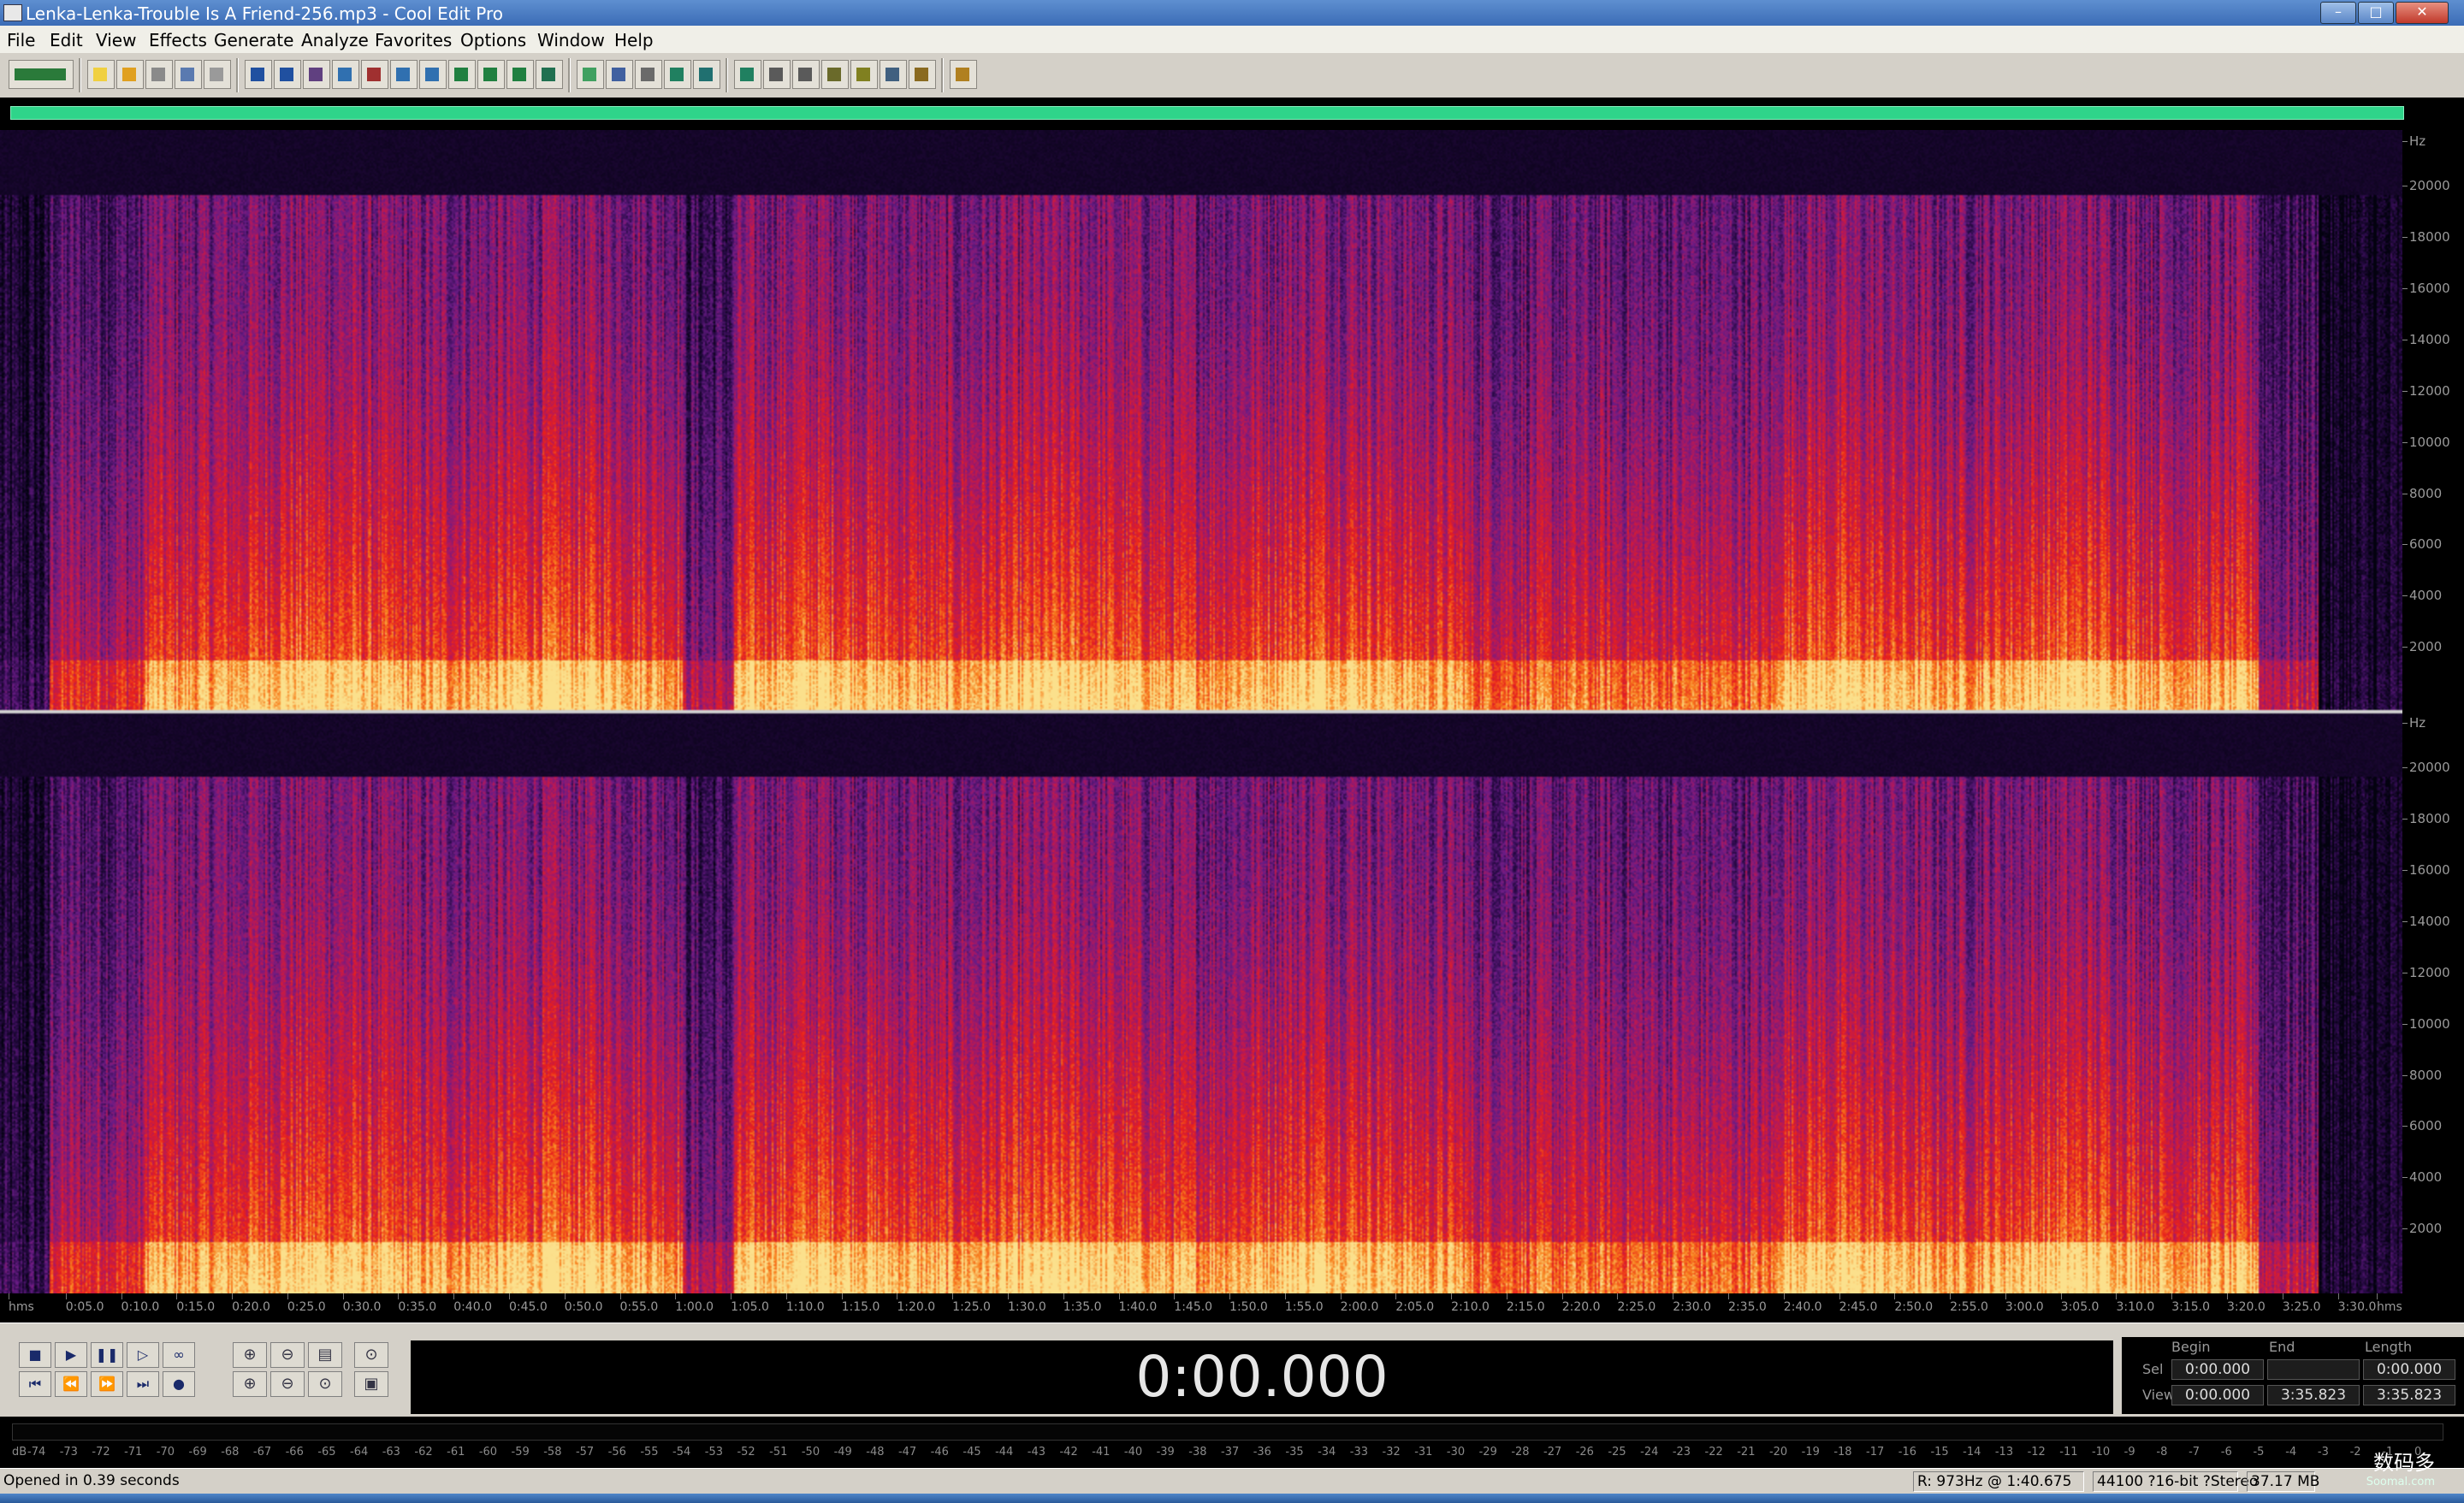  Describe the element at coordinates (634, 40) in the screenshot. I see `menu-help: Help` at that location.